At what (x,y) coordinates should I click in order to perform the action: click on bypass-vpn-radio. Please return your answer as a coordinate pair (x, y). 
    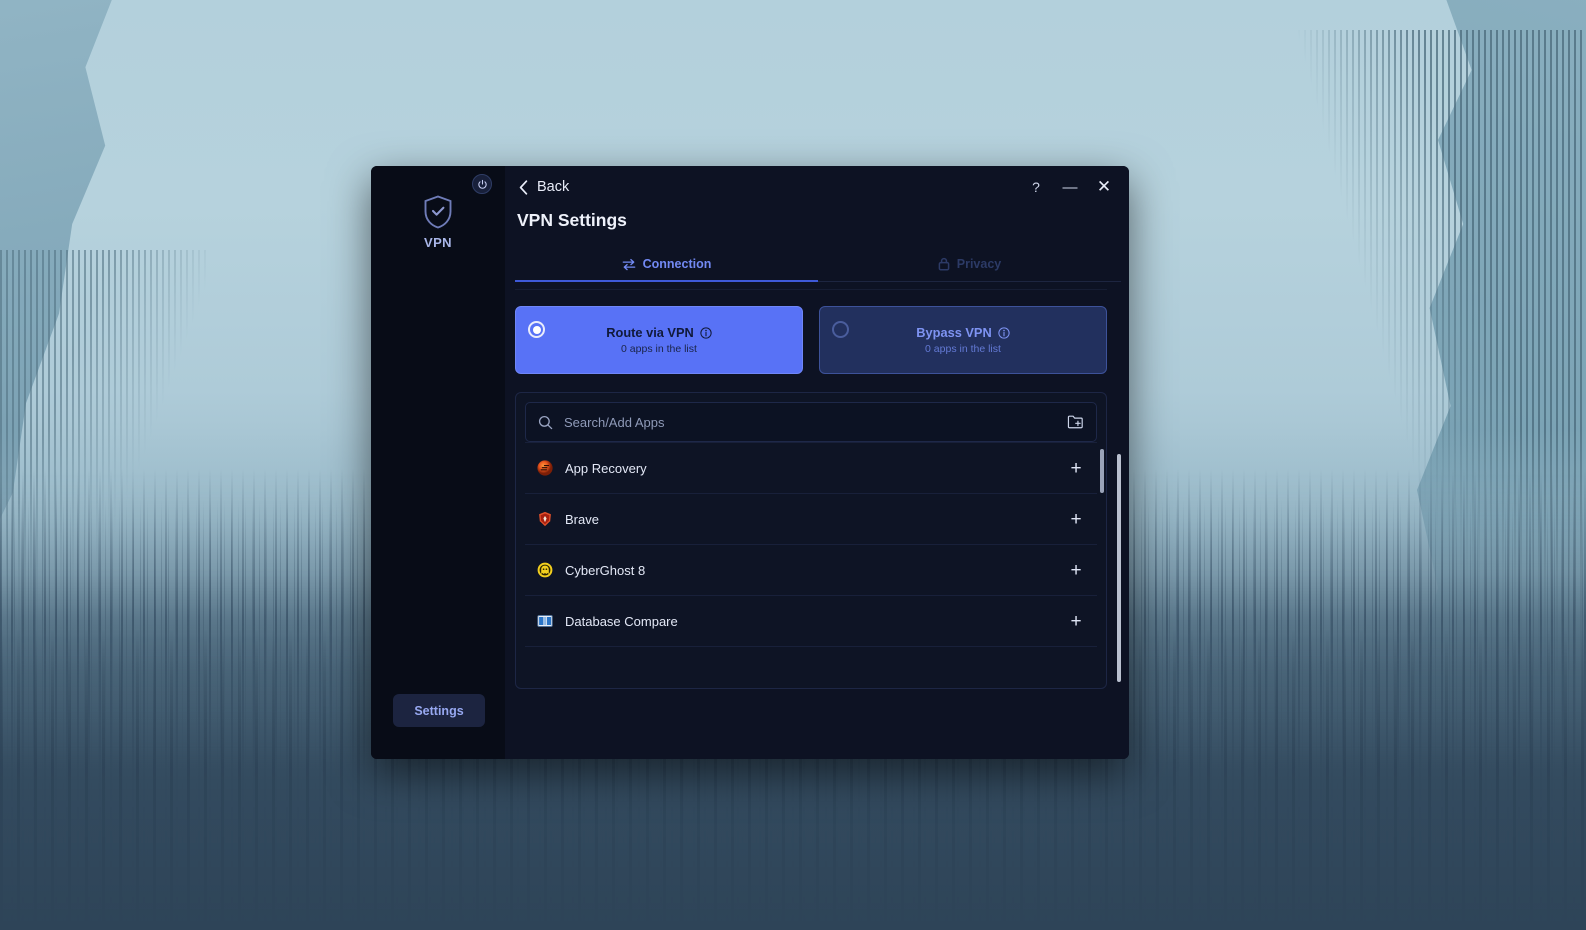
    Looking at the image, I should click on (840, 329).